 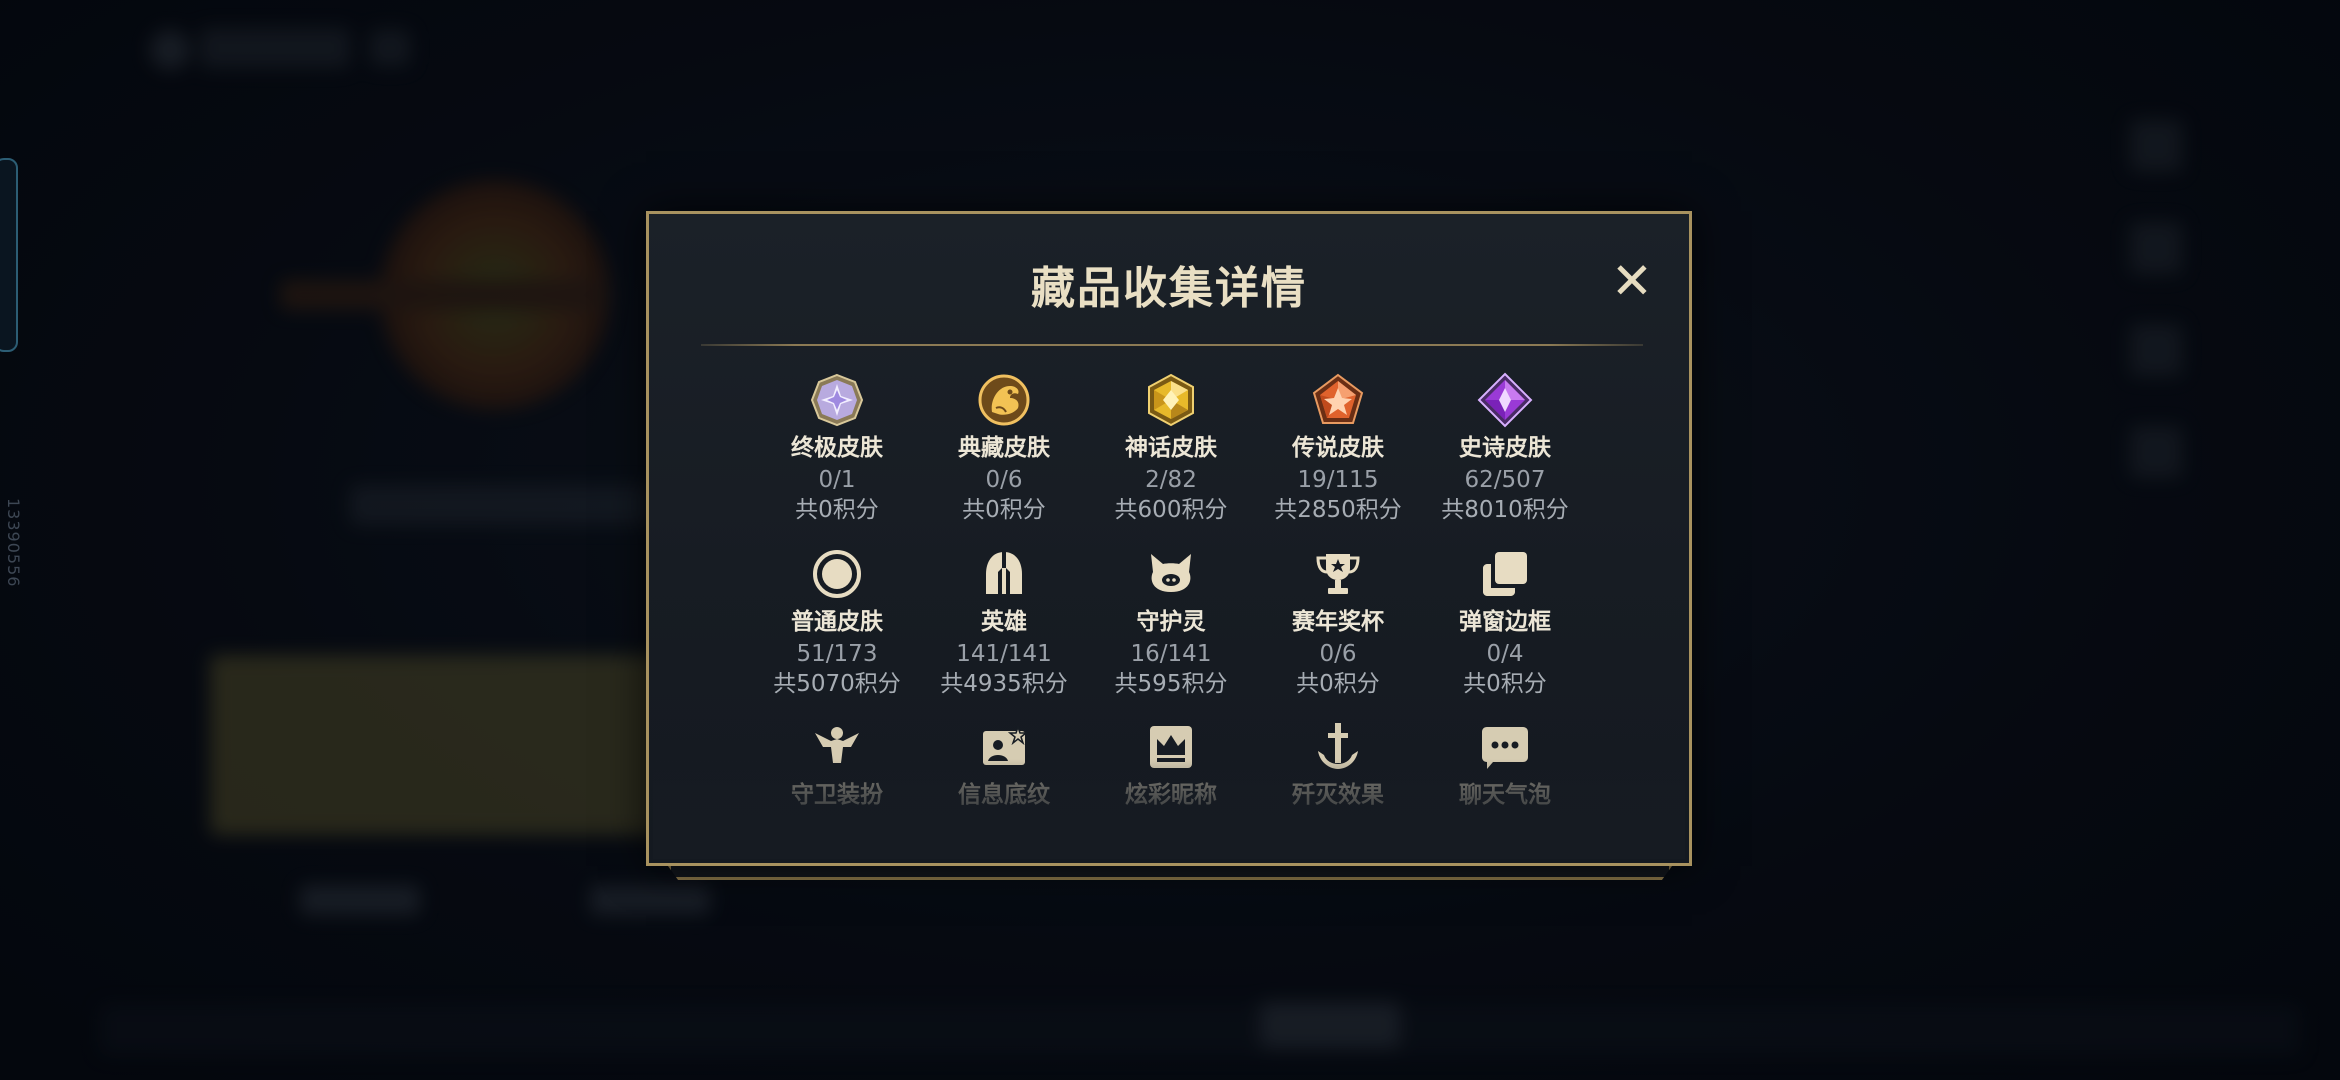 What do you see at coordinates (1171, 684) in the screenshot?
I see `item-points: 共595积分` at bounding box center [1171, 684].